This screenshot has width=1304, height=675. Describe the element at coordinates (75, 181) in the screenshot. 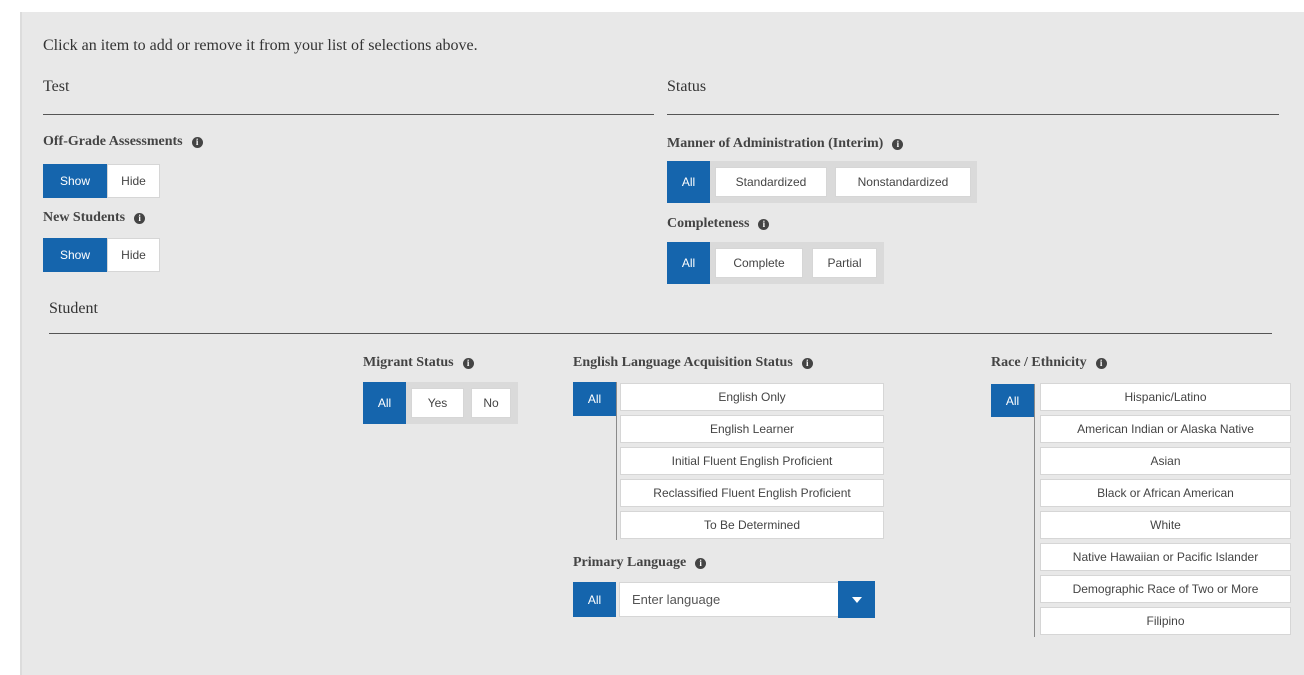

I see `off-grade-show-button: Show` at that location.